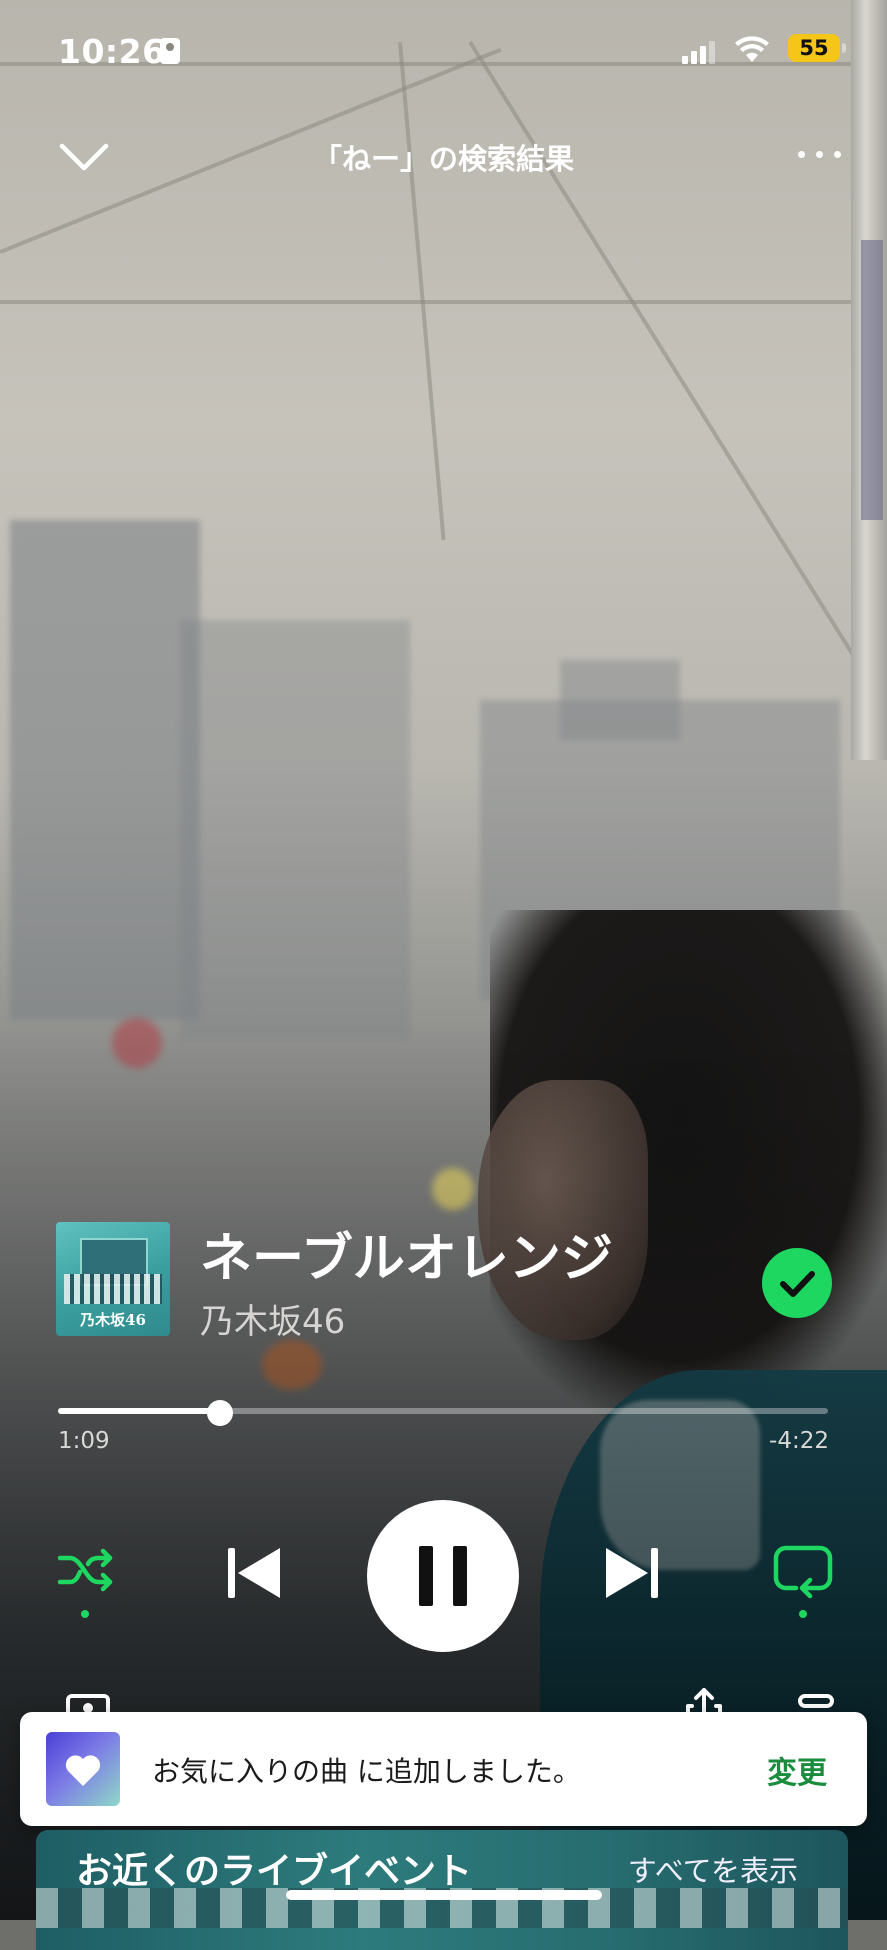 This screenshot has width=887, height=1950. I want to click on shuffle-icon, so click(86, 1573).